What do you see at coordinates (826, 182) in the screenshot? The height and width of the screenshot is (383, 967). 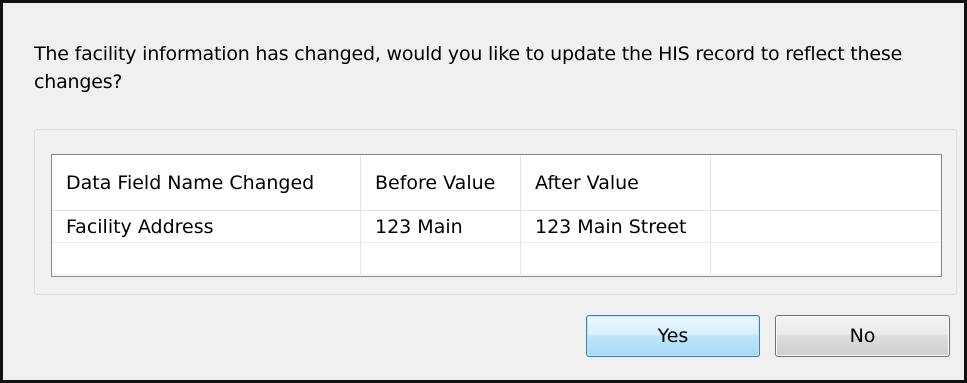 I see `column-header-filler` at bounding box center [826, 182].